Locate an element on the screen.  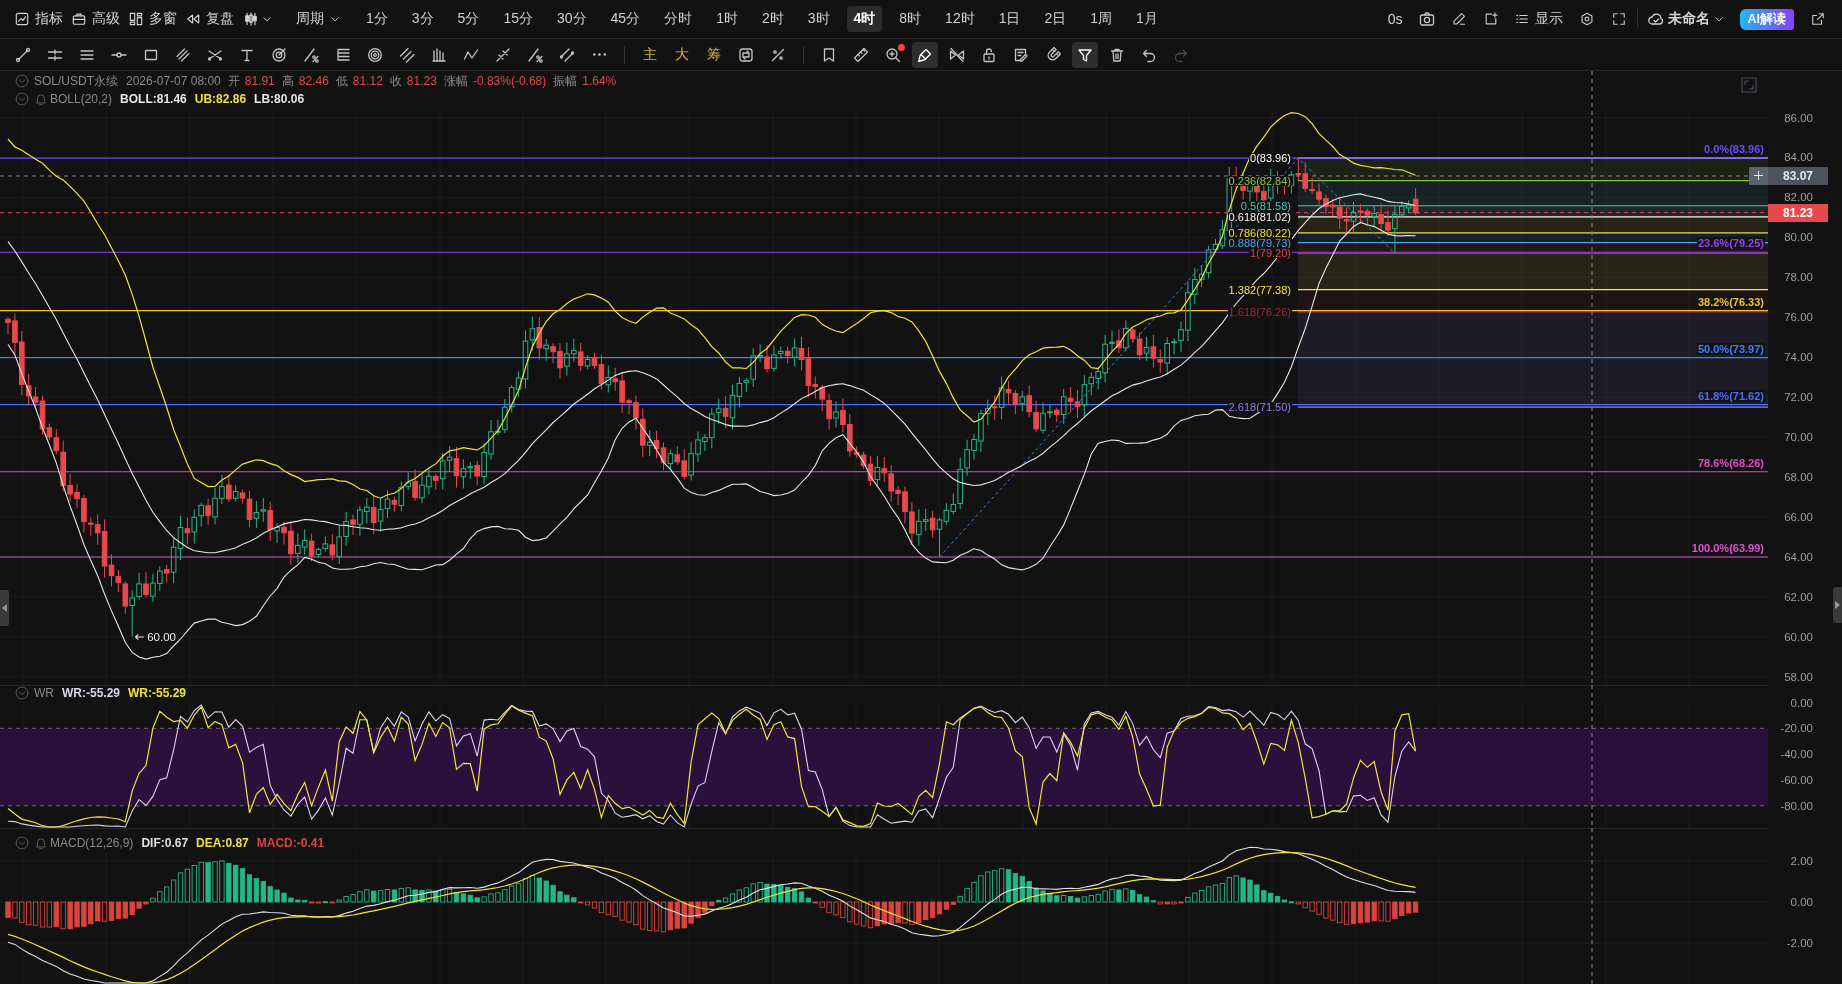
indicator-value: LB:80.06 is located at coordinates (279, 99).